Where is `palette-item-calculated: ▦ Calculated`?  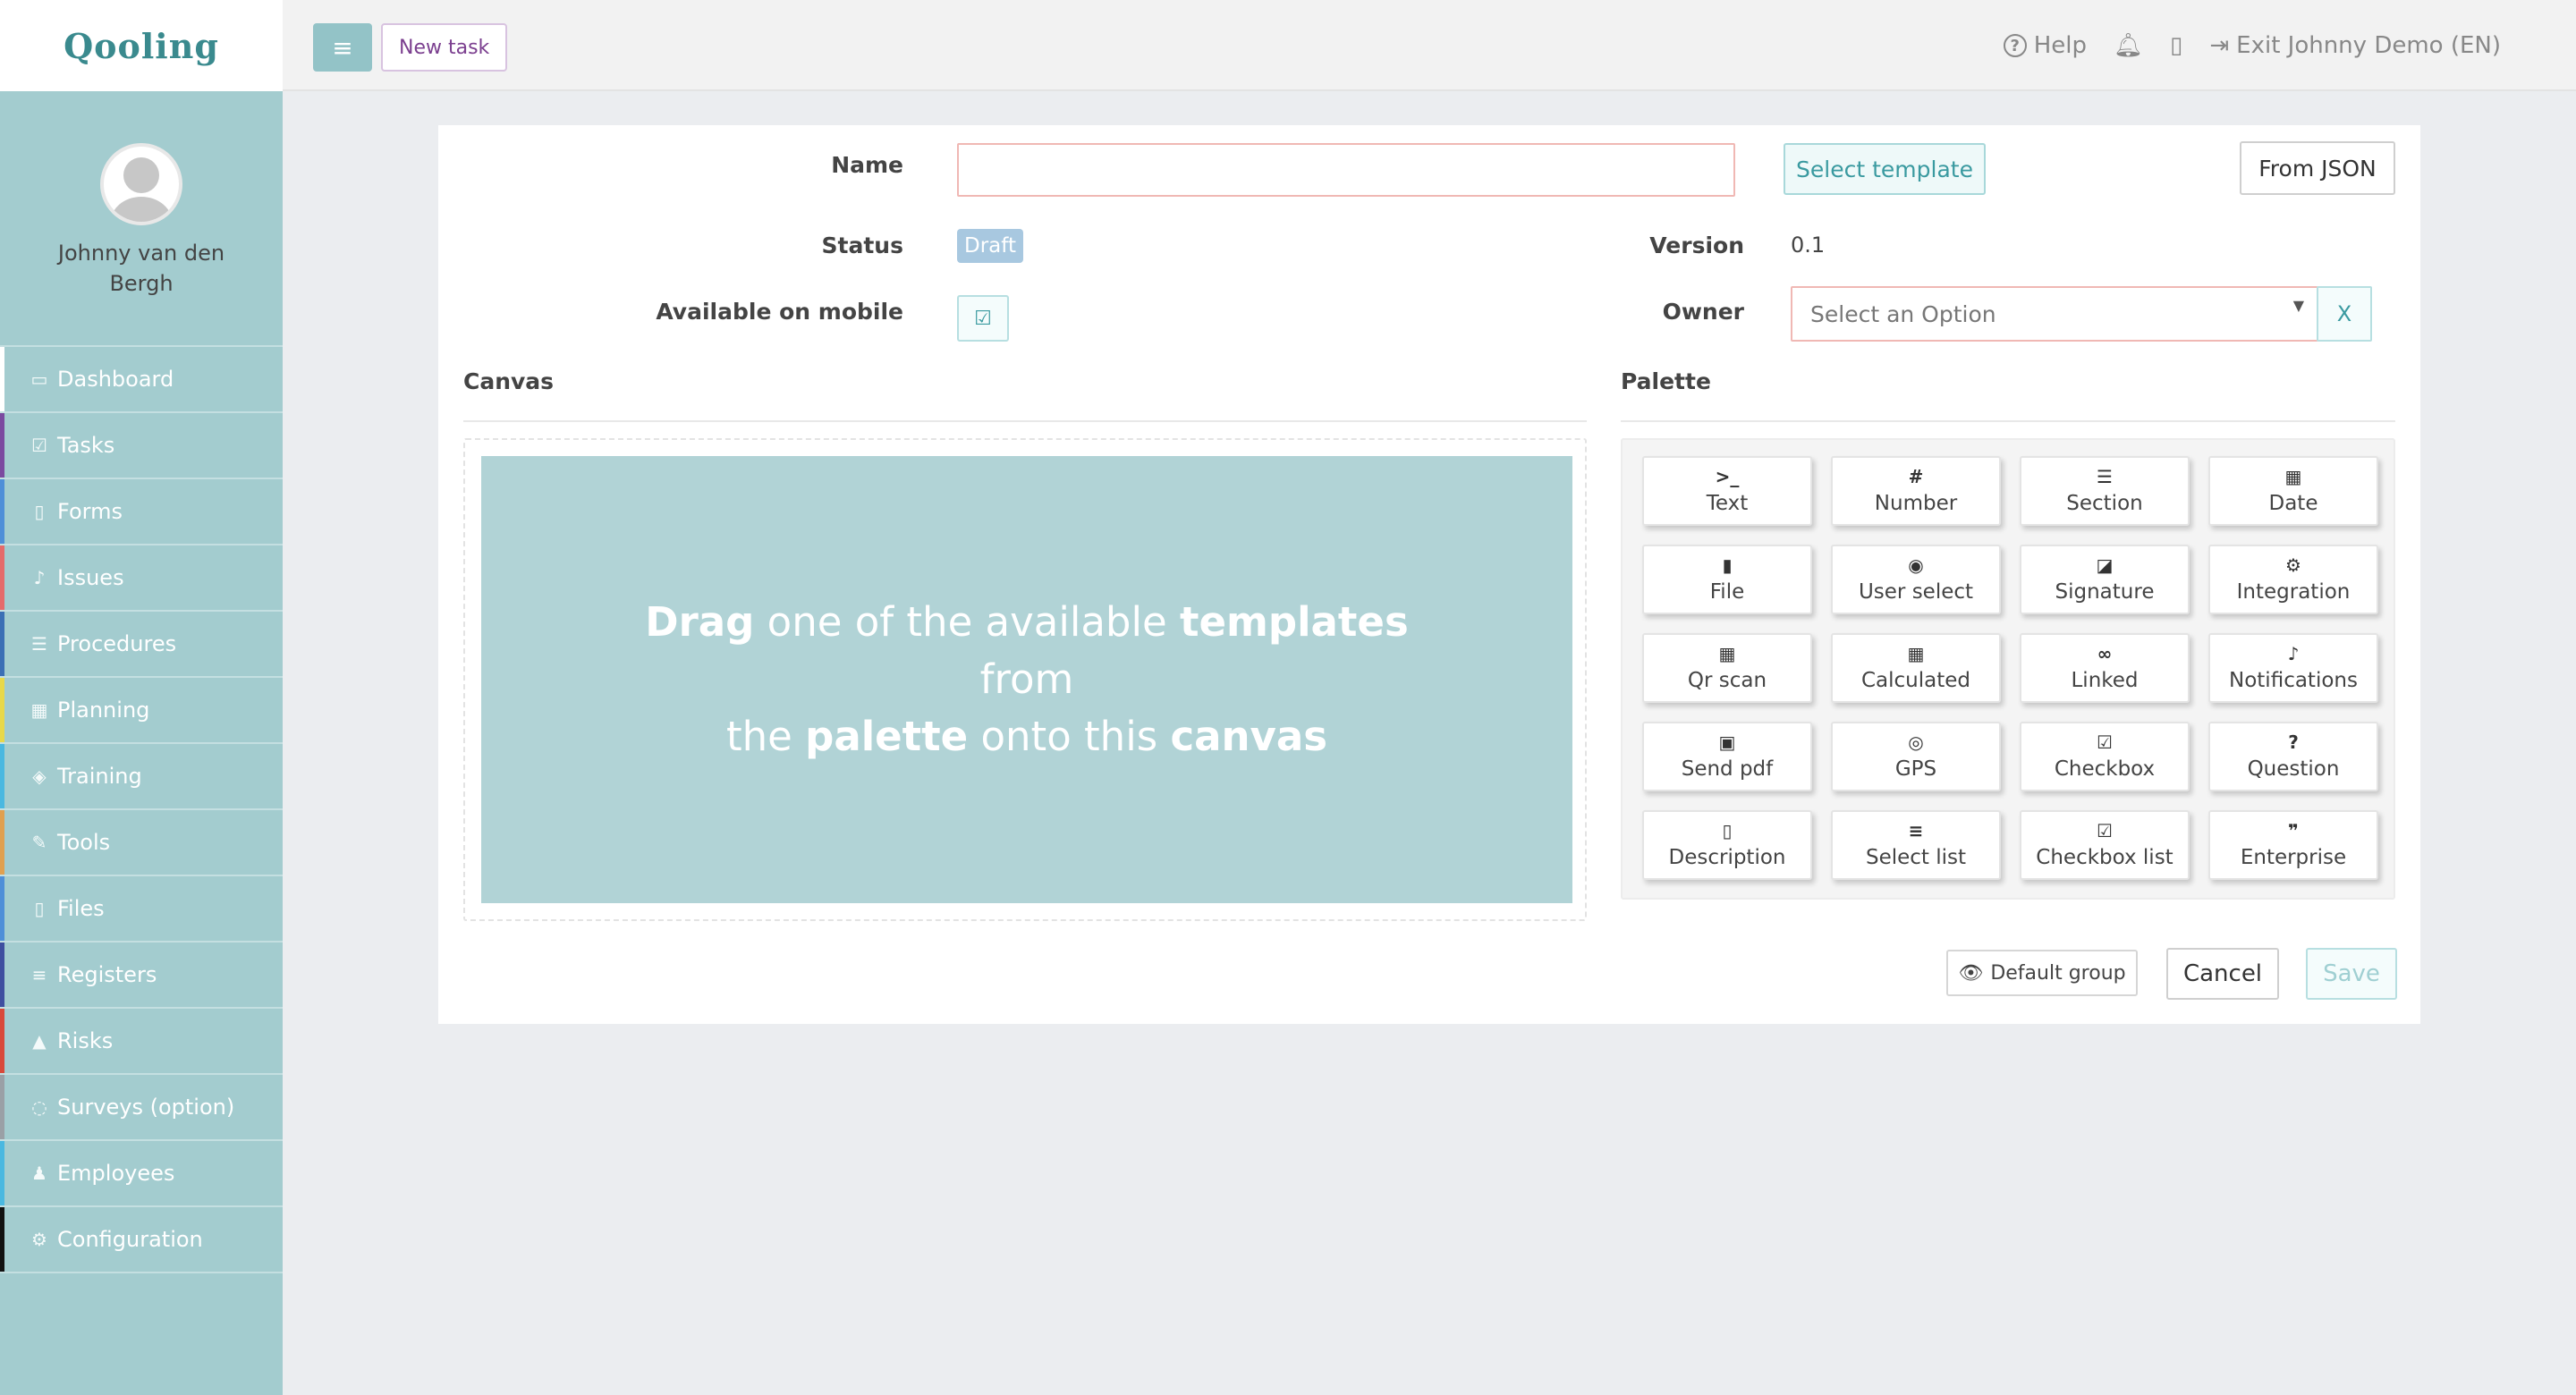 palette-item-calculated: ▦ Calculated is located at coordinates (1916, 668).